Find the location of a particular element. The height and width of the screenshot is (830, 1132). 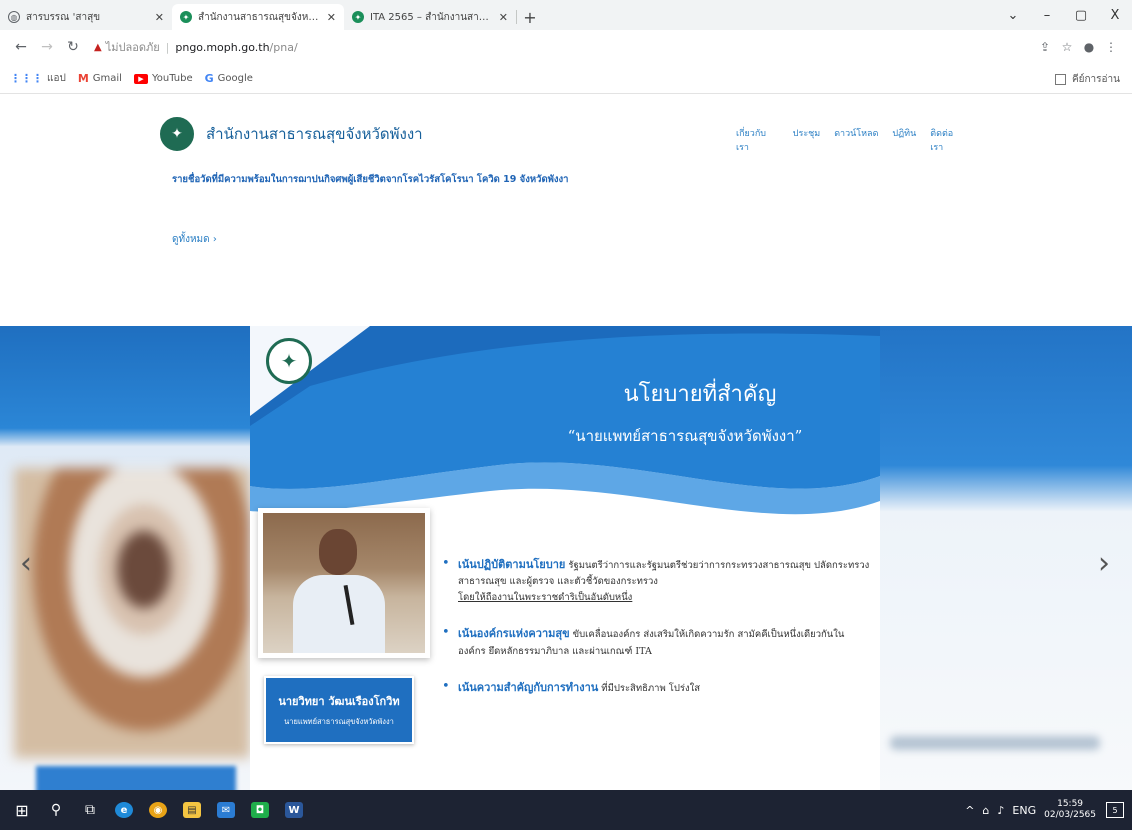

slide-subtitle: “นายแพทย์สาธารณสุขจังหวัดพังงา” is located at coordinates (685, 436).